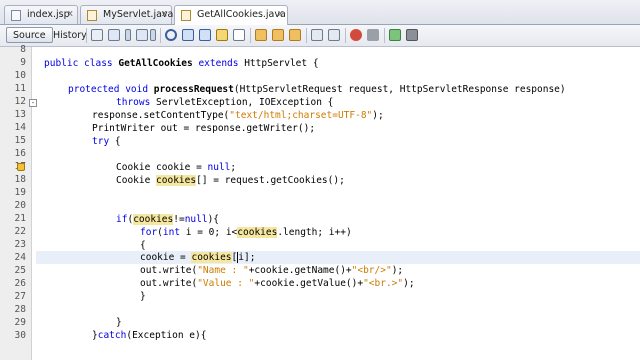 The height and width of the screenshot is (360, 640). What do you see at coordinates (230, 180) in the screenshot?
I see `code-line-18: Cookie cookies[] = request.getCookies();` at bounding box center [230, 180].